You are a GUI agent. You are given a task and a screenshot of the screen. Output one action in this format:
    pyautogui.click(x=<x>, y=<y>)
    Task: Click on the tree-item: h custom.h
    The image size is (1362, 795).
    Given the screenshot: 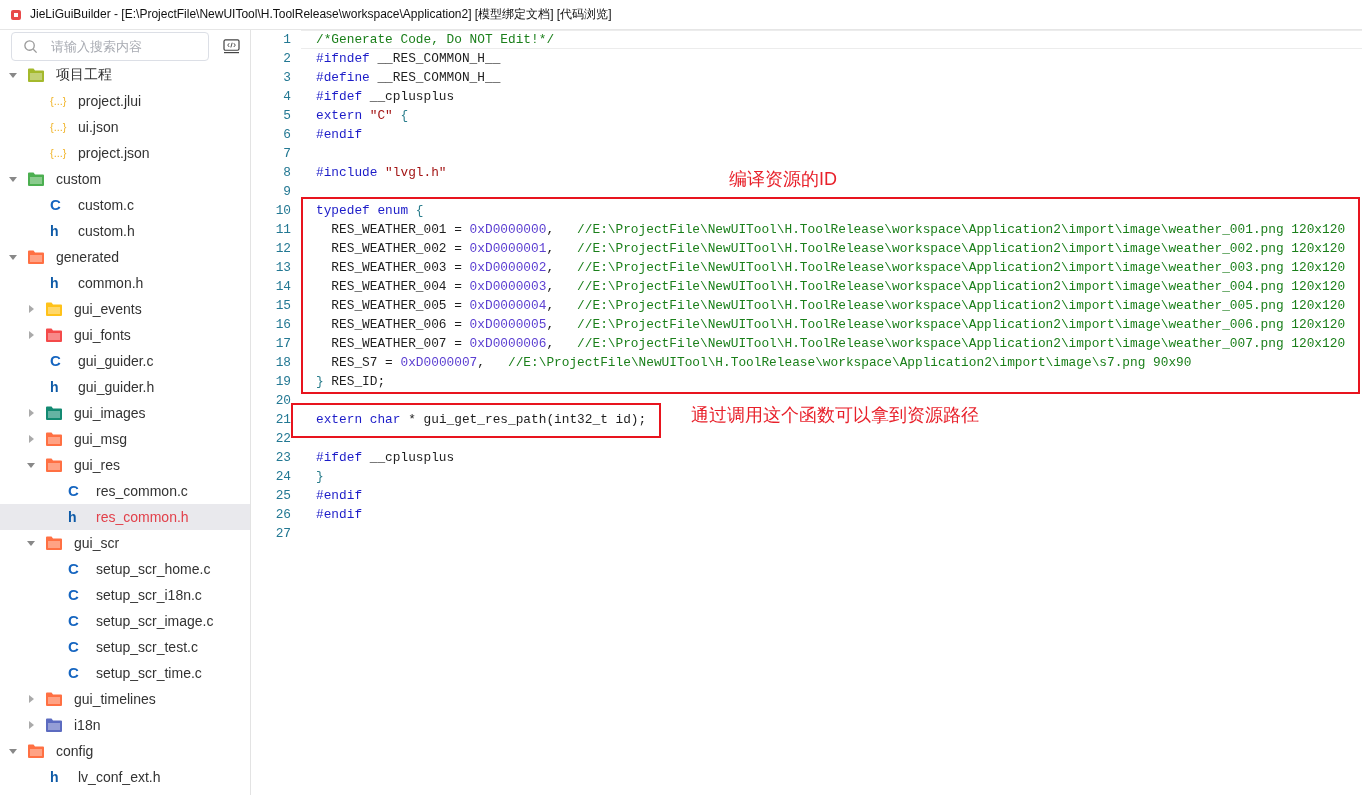 What is the action you would take?
    pyautogui.click(x=125, y=231)
    